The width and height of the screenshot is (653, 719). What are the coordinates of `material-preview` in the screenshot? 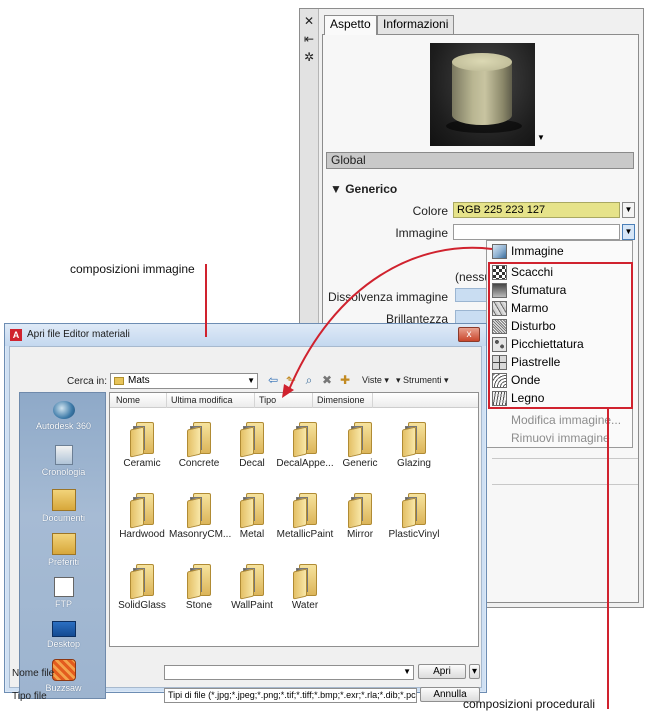 It's located at (482, 94).